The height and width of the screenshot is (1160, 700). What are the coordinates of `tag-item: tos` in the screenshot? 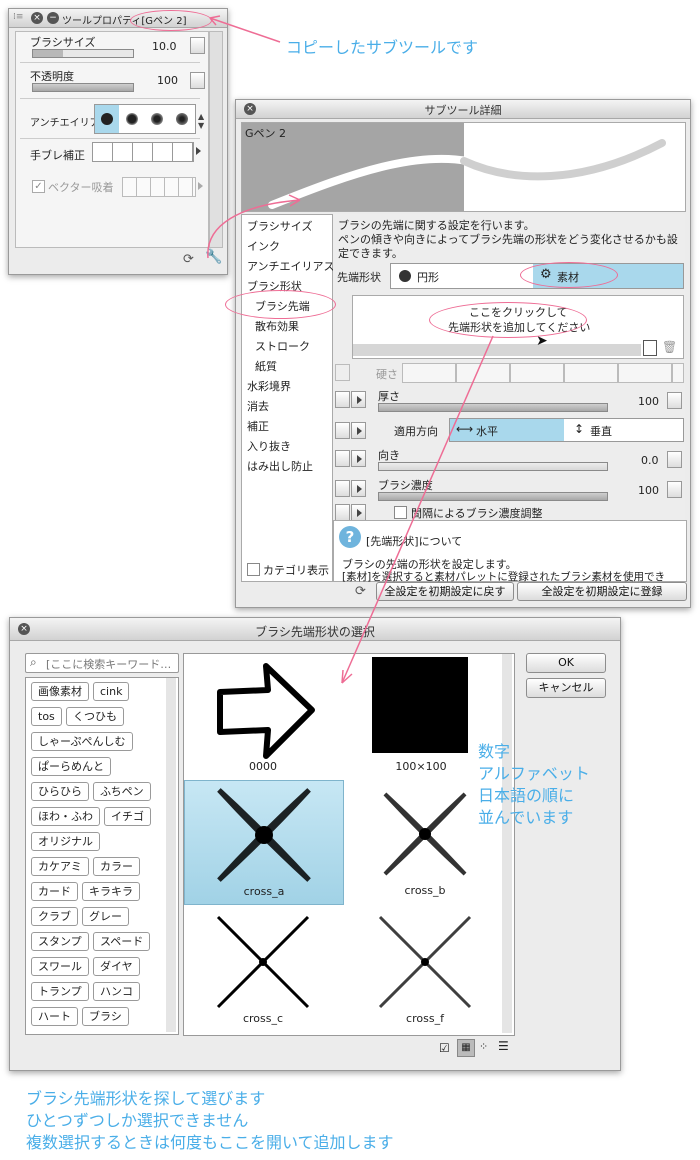 It's located at (46, 716).